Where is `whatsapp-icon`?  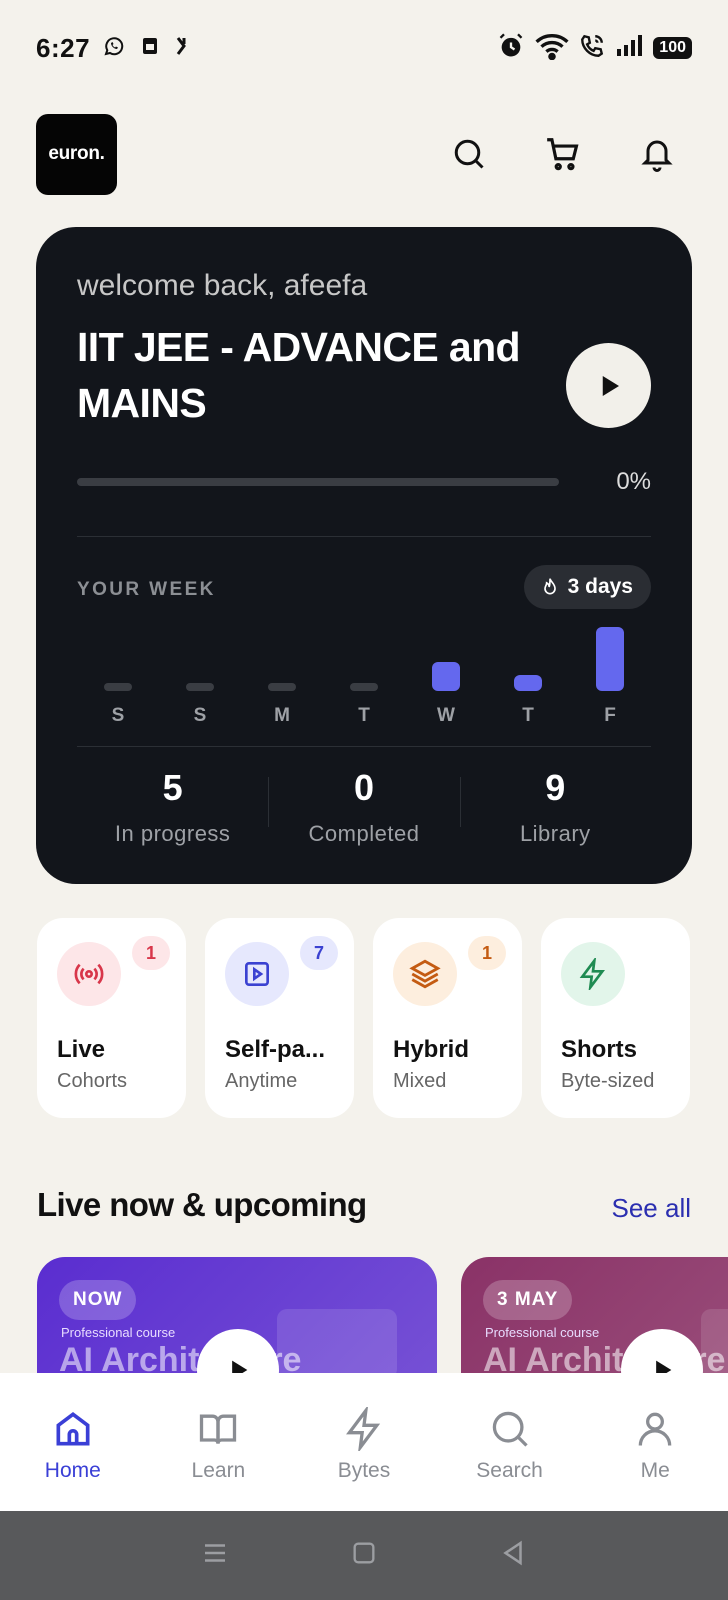
whatsapp-icon is located at coordinates (114, 48).